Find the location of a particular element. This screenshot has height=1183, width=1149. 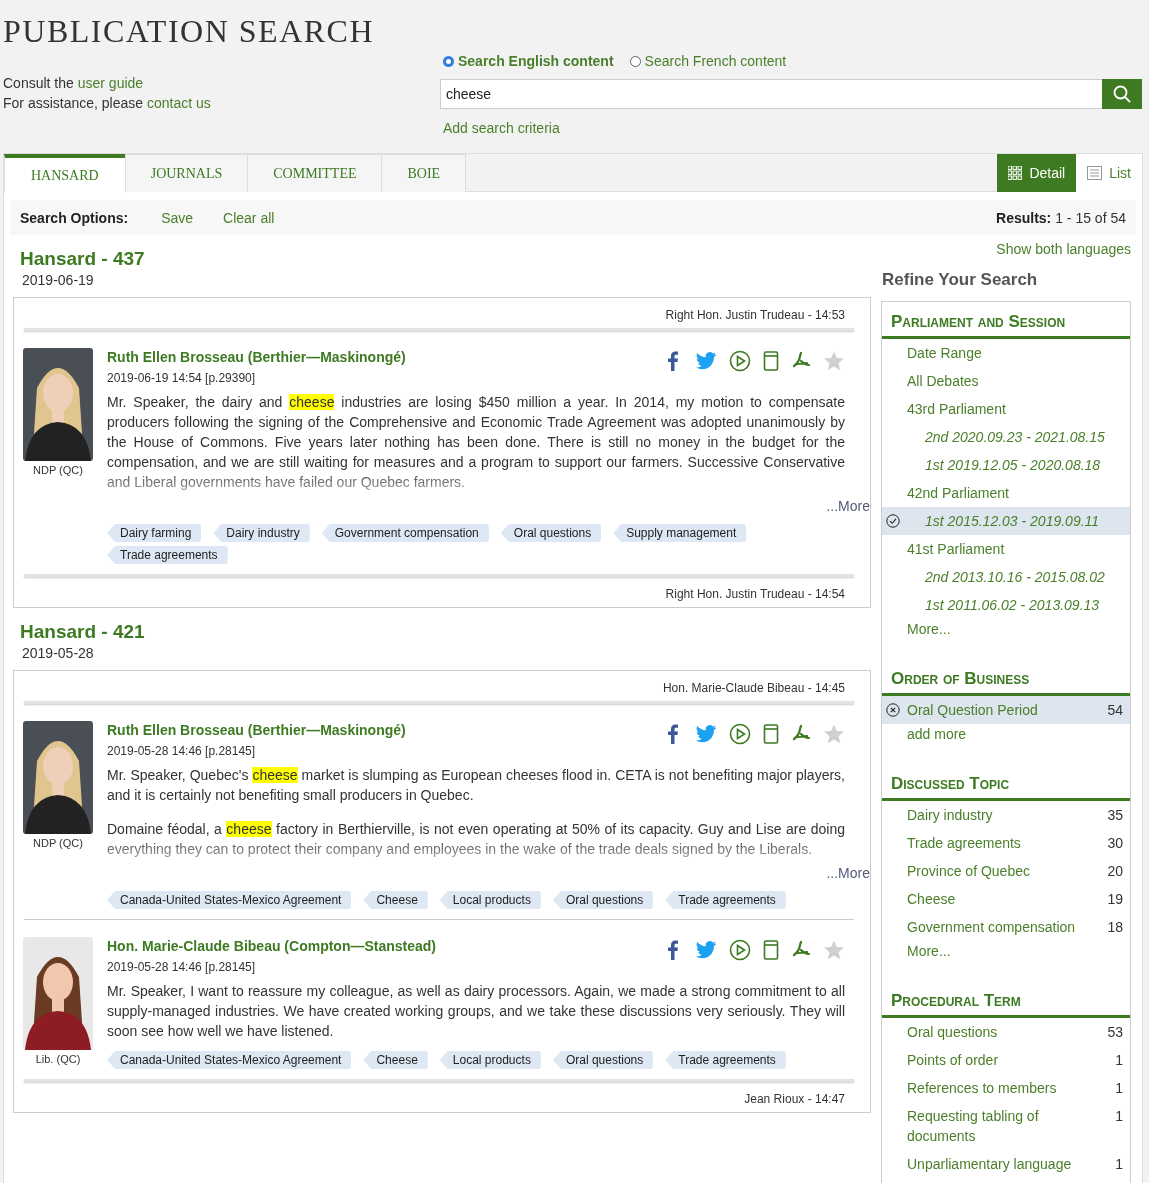

speech-text: Domaine féodal, a cheese factory in Berthierville, is not even operating at 50% of its capacity. Guy and Lise are doing everything they can to protect their company and employees in the wake of the trade deals signed by the Liberals. is located at coordinates (476, 839).